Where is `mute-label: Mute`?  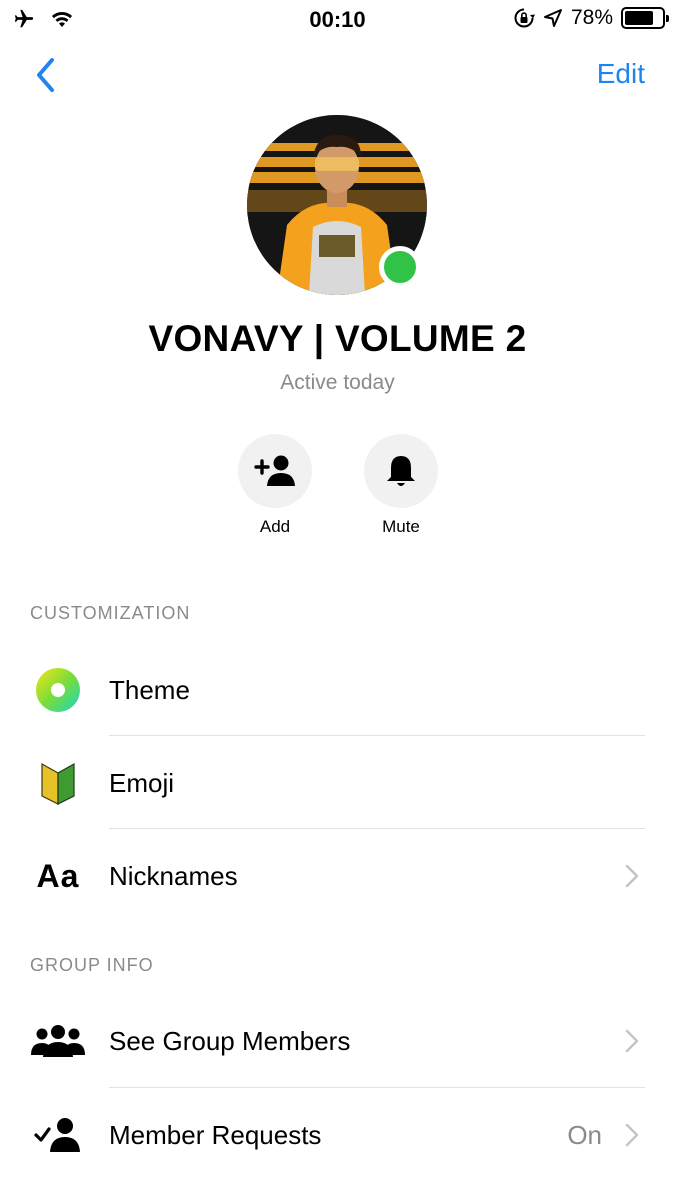 mute-label: Mute is located at coordinates (401, 526).